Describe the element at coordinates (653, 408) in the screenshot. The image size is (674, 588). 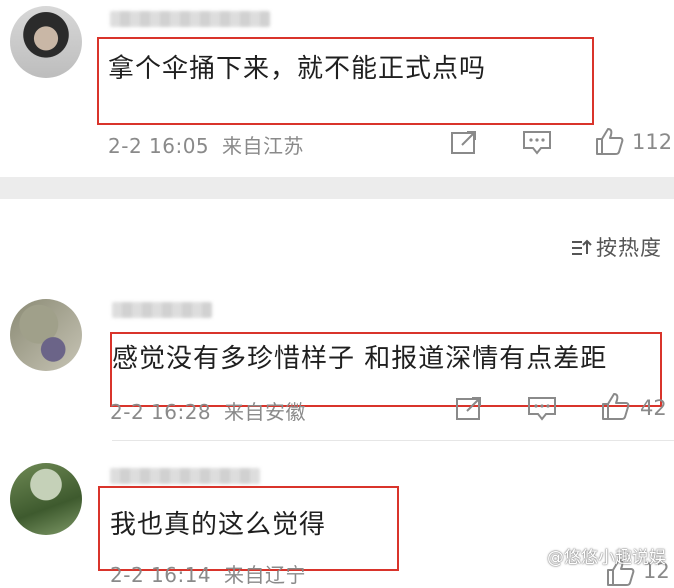
I see `like-count: 42` at that location.